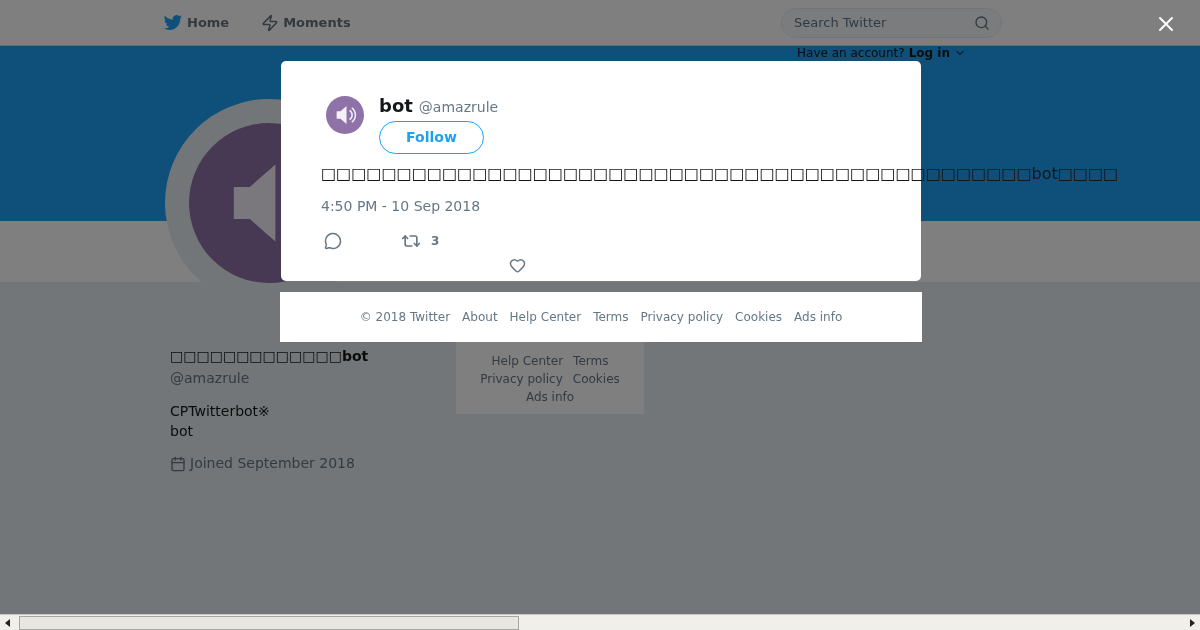  Describe the element at coordinates (270, 22) in the screenshot. I see `lightning-icon` at that location.